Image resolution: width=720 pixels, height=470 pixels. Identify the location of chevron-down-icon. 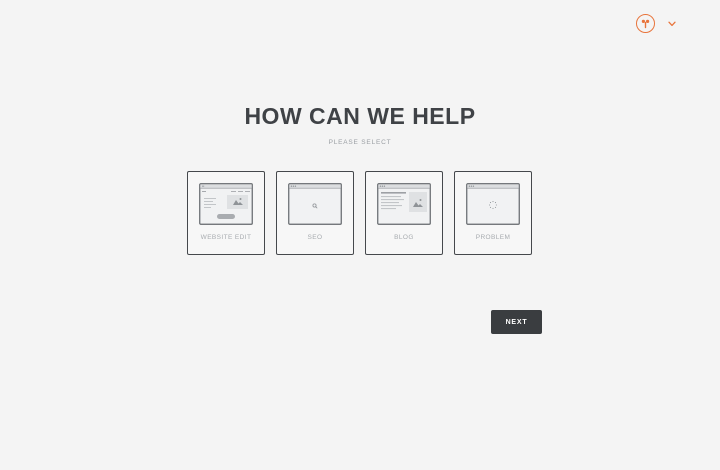
(672, 24).